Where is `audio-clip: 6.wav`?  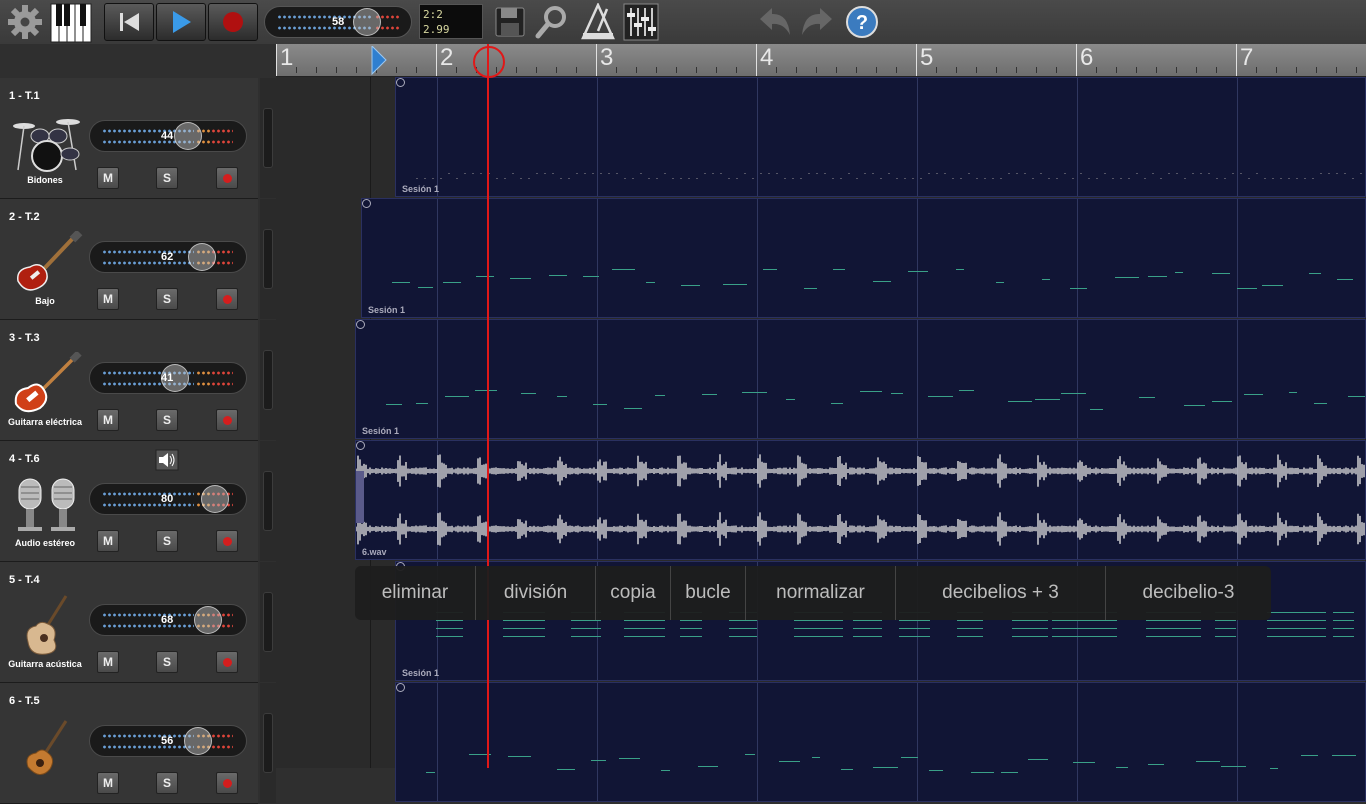 audio-clip: 6.wav is located at coordinates (860, 500).